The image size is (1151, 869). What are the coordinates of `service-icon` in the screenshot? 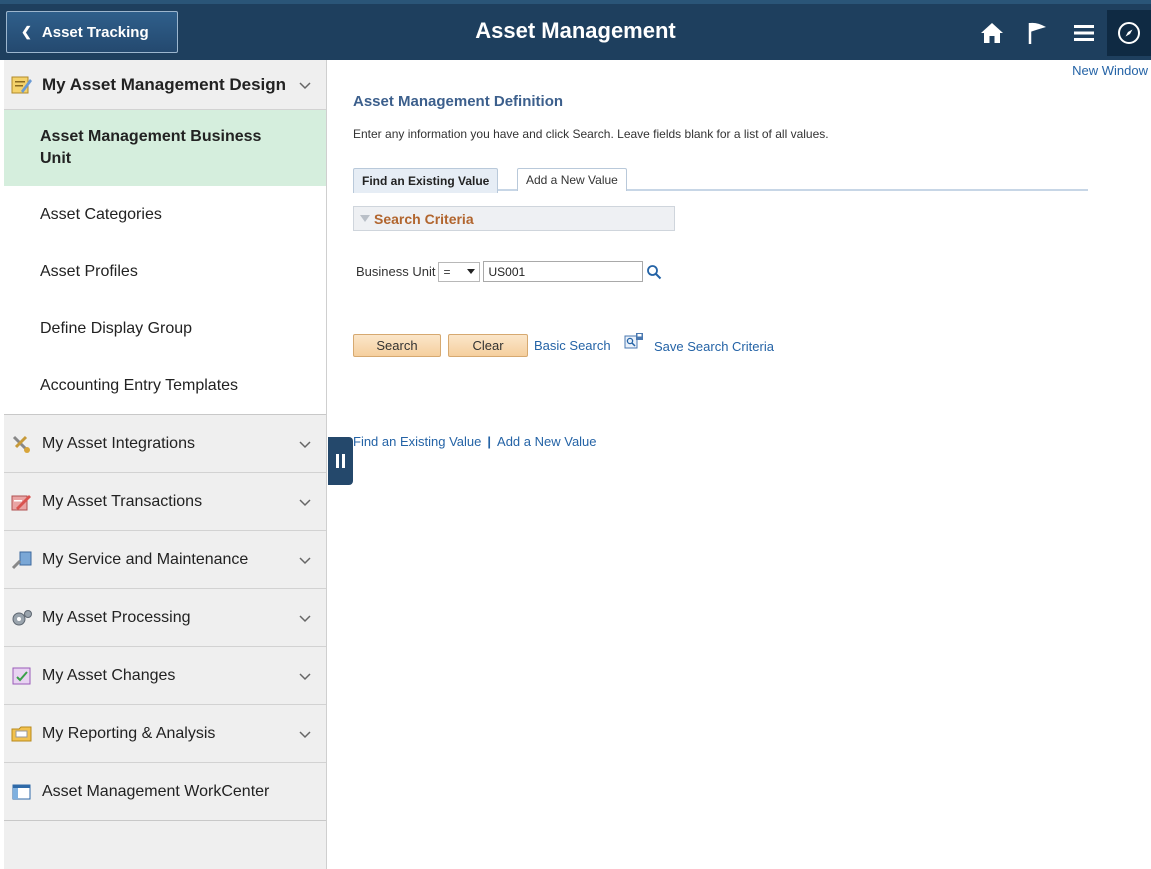 It's located at (22, 560).